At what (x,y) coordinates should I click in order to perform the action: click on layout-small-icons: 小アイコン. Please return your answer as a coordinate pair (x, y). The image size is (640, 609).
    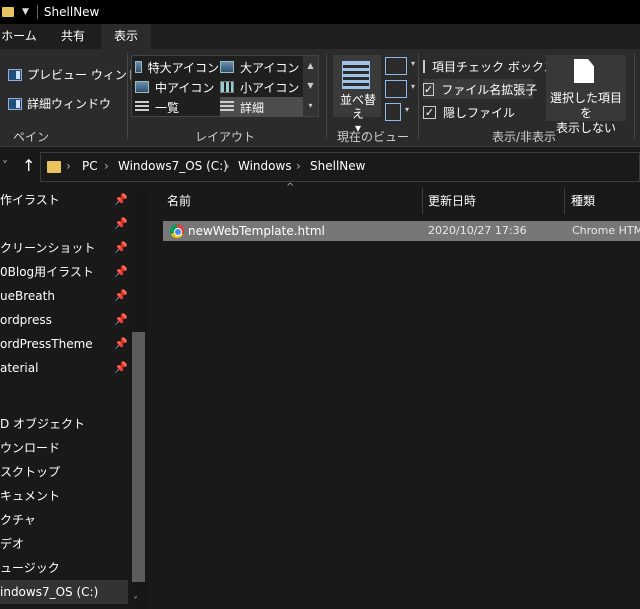
    Looking at the image, I should click on (262, 87).